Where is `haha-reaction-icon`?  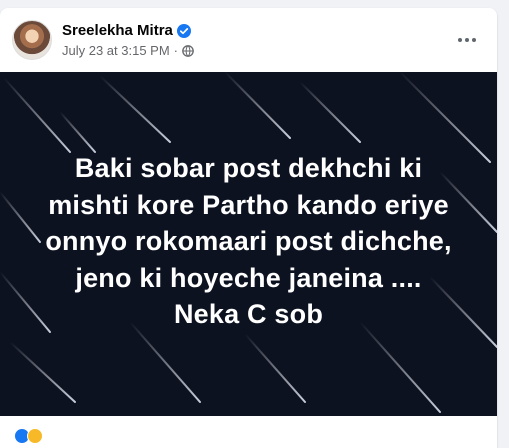 haha-reaction-icon is located at coordinates (35, 436).